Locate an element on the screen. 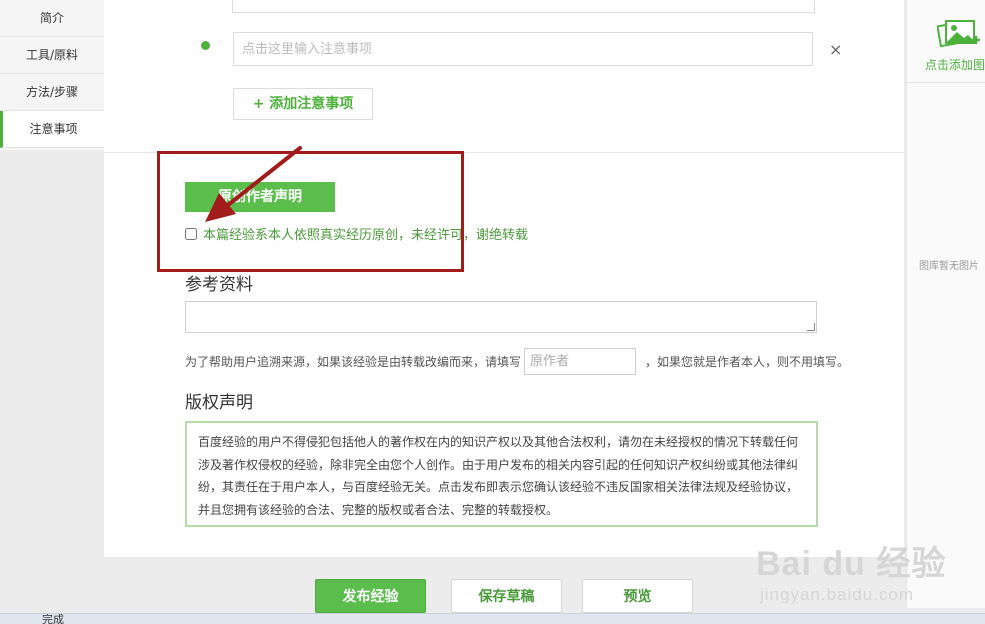 Image resolution: width=985 pixels, height=624 pixels. sidebar-nav: 简介 工具/原料 方法/步骤 注意事项 is located at coordinates (52, 75).